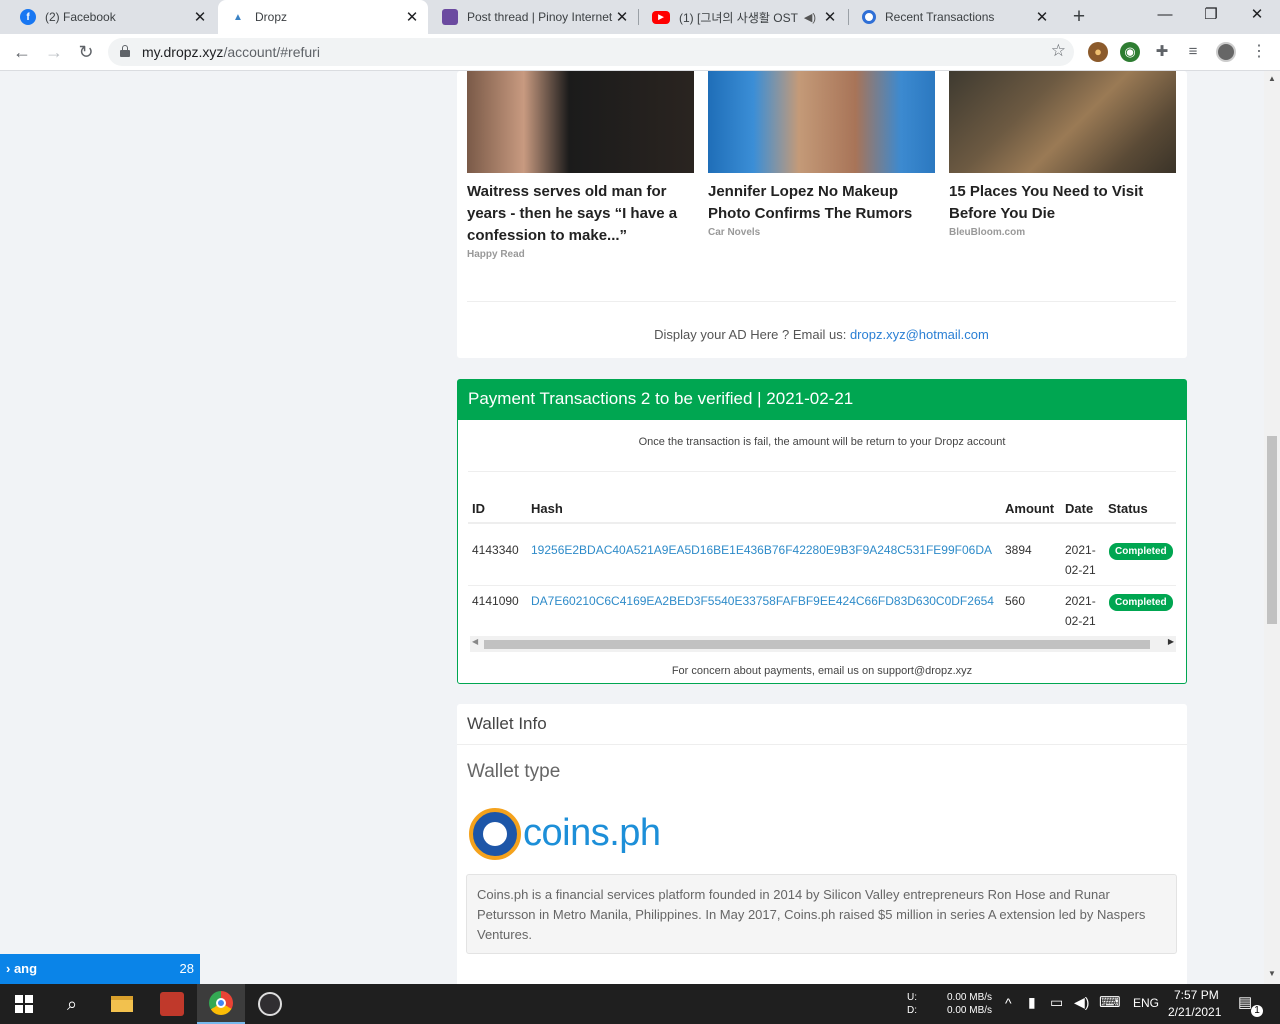  What do you see at coordinates (954, 17) in the screenshot?
I see `tab-recent-transactions: Recent Transactions ✕` at bounding box center [954, 17].